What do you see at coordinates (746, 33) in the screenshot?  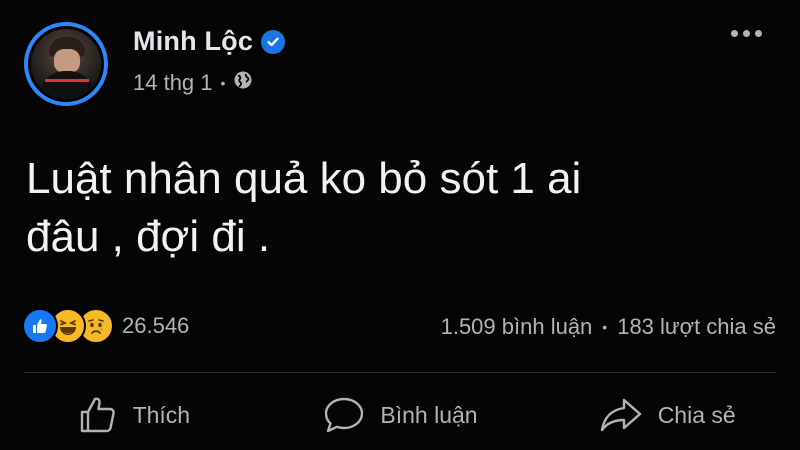 I see `more-options-icon` at bounding box center [746, 33].